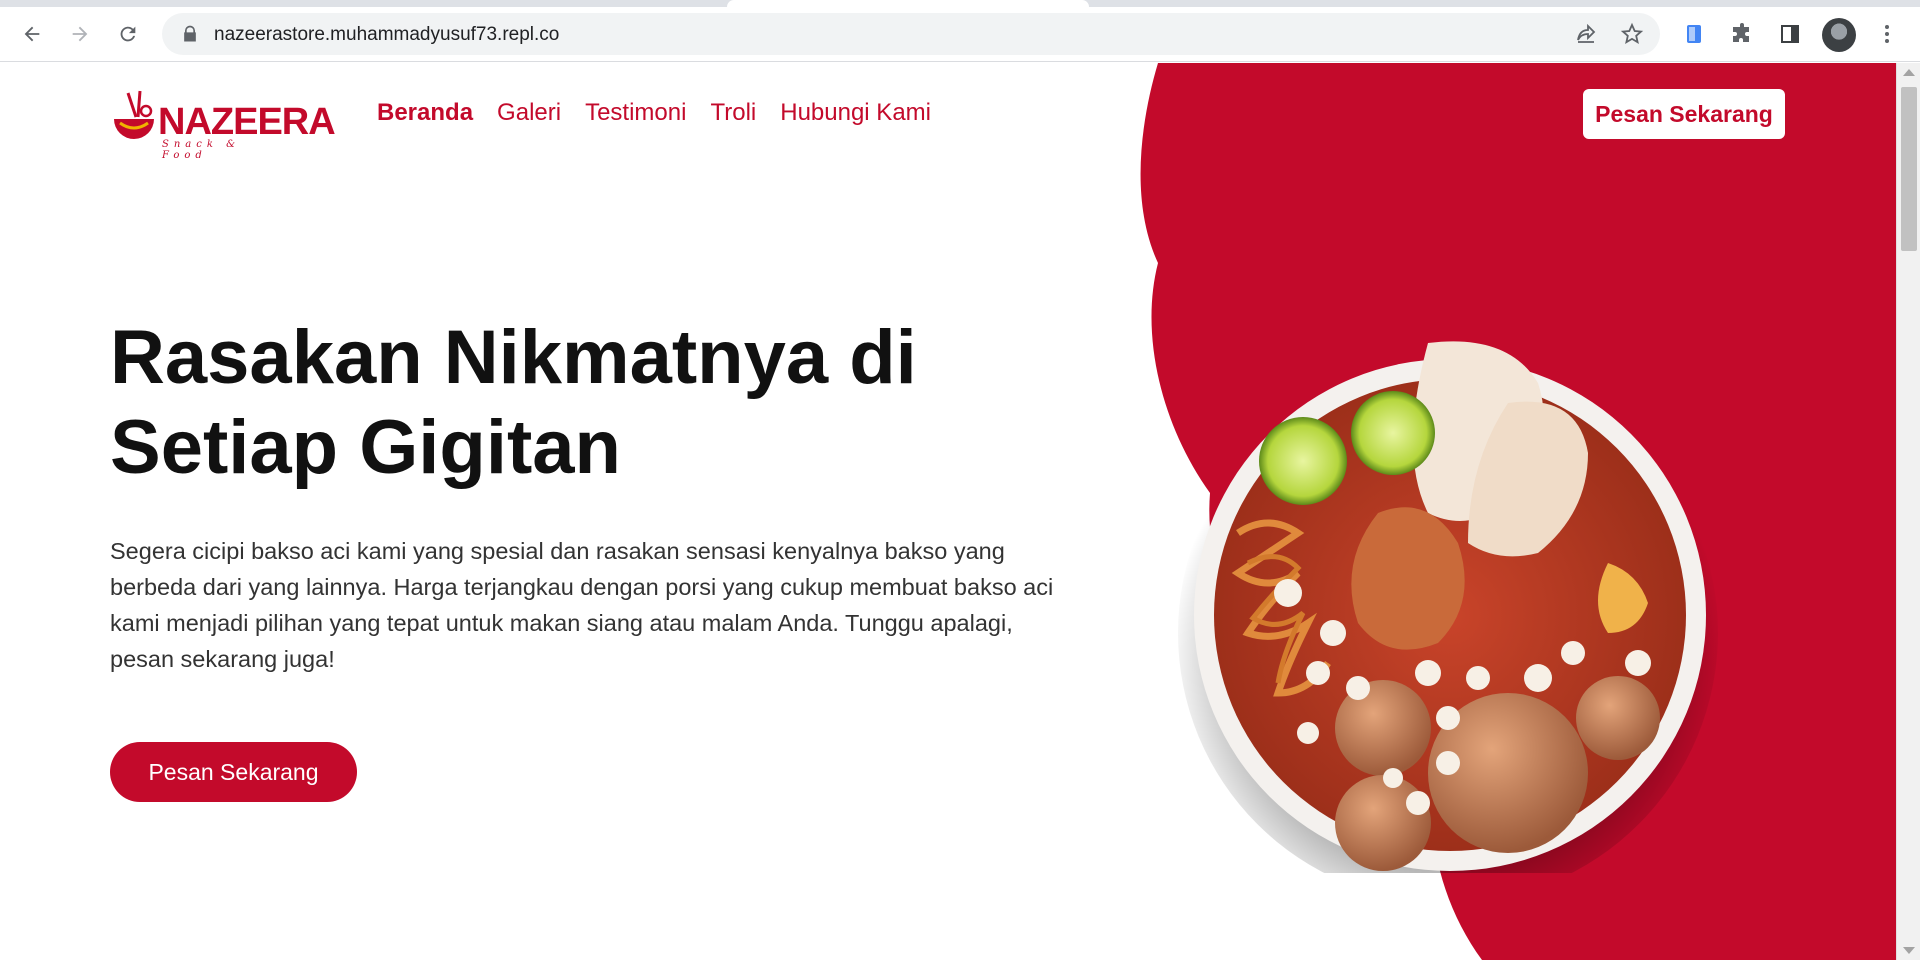 The width and height of the screenshot is (1920, 960). I want to click on menu-icon, so click(1887, 34).